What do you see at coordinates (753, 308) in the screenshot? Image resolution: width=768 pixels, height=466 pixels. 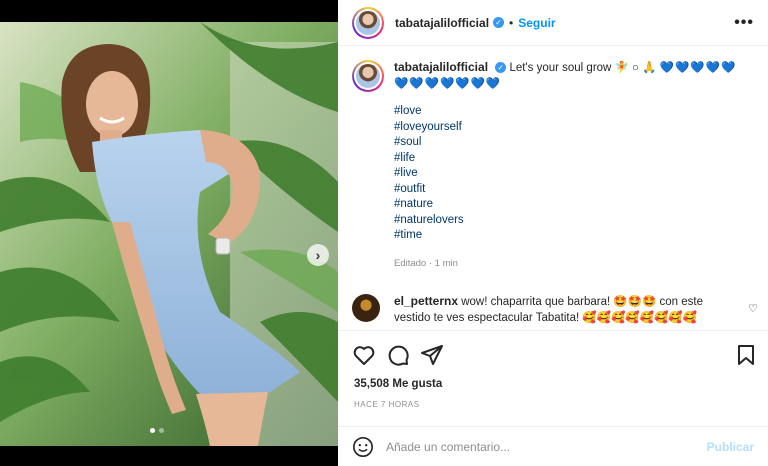 I see `comment-like-heart-icon: ♡` at bounding box center [753, 308].